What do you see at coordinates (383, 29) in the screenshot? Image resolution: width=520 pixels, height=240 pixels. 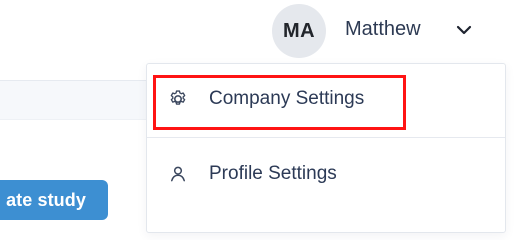 I see `user-name: Matthew` at bounding box center [383, 29].